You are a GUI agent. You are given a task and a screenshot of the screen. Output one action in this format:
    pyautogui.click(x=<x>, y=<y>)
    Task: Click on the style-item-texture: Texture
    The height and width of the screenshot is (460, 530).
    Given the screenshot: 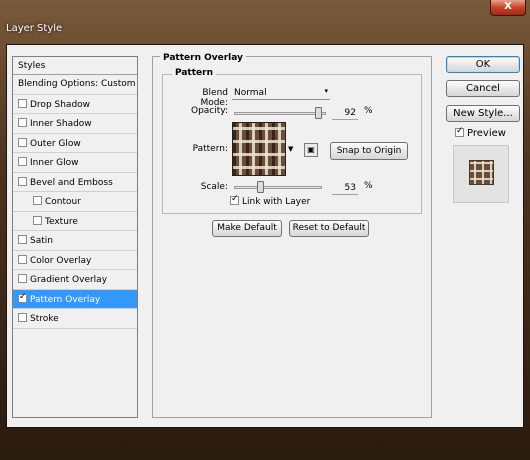 What is the action you would take?
    pyautogui.click(x=75, y=221)
    